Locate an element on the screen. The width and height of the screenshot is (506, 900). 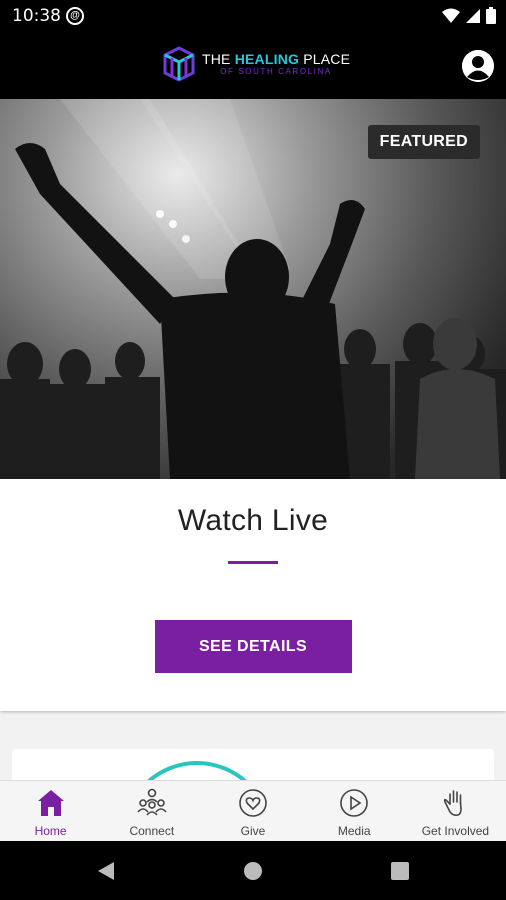
next-feed-card is located at coordinates (253, 764).